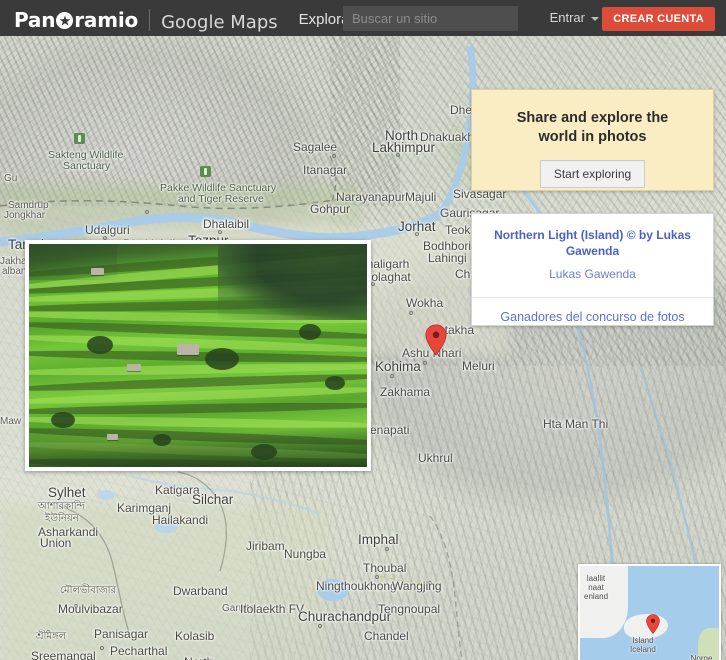 The image size is (726, 660). Describe the element at coordinates (592, 311) in the screenshot. I see `photo-contest-winners-link: Ganadores del concurso de fotos` at that location.